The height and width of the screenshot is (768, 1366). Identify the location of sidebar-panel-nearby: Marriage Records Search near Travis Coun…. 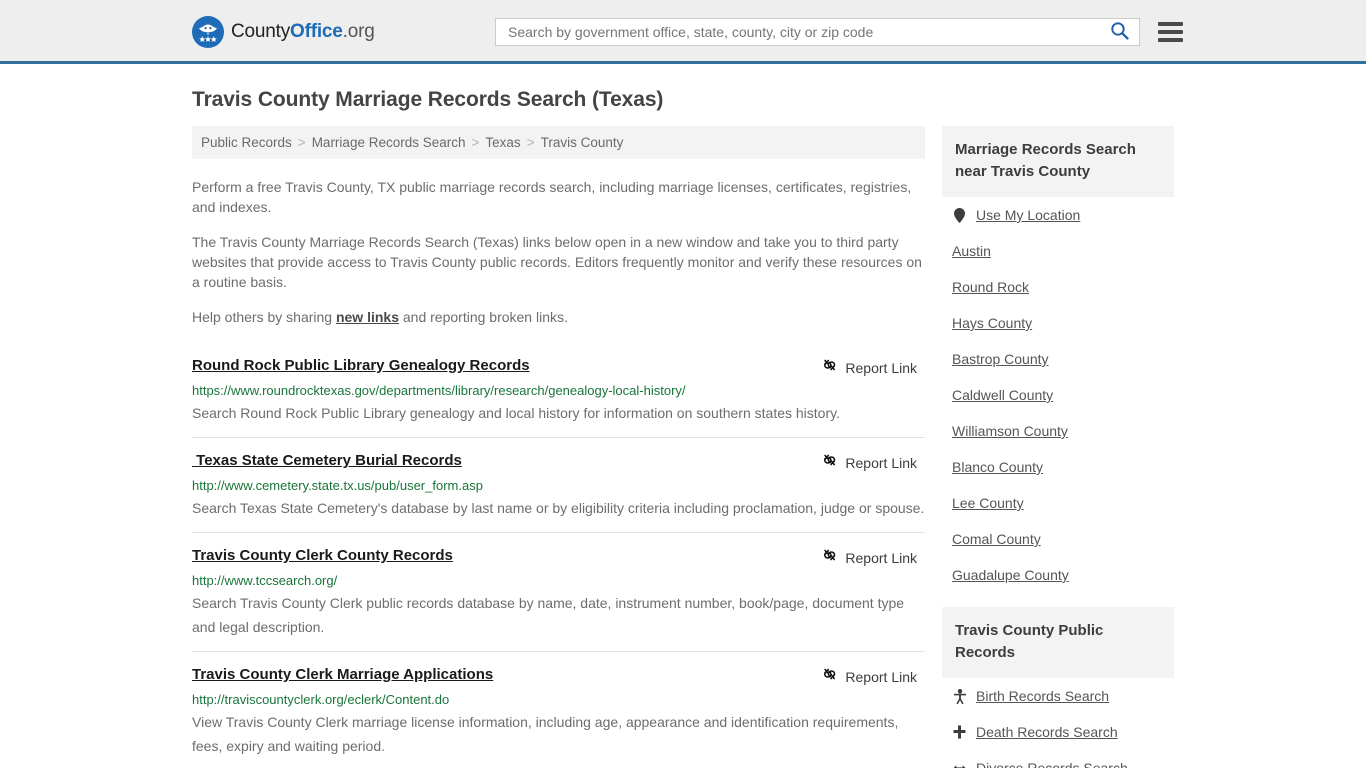
(1058, 359).